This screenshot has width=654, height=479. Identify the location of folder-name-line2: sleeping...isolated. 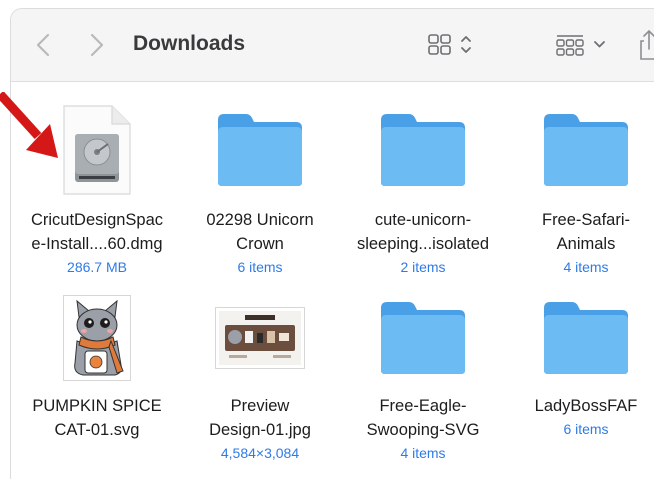
(423, 244).